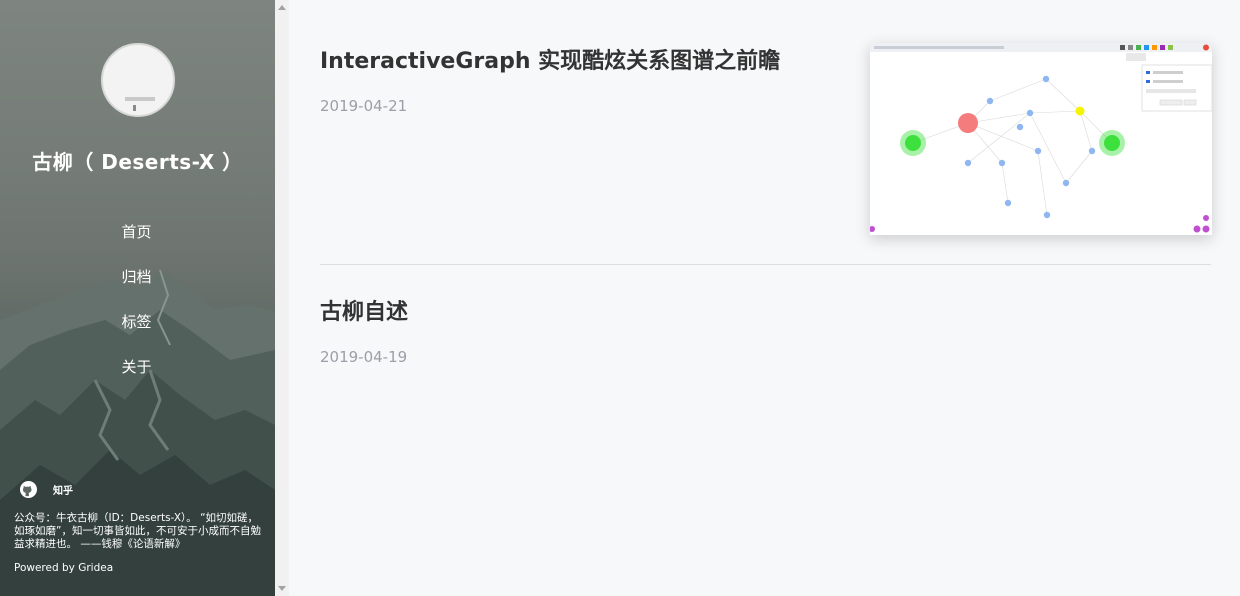  I want to click on scroll-down-arrow-icon, so click(282, 588).